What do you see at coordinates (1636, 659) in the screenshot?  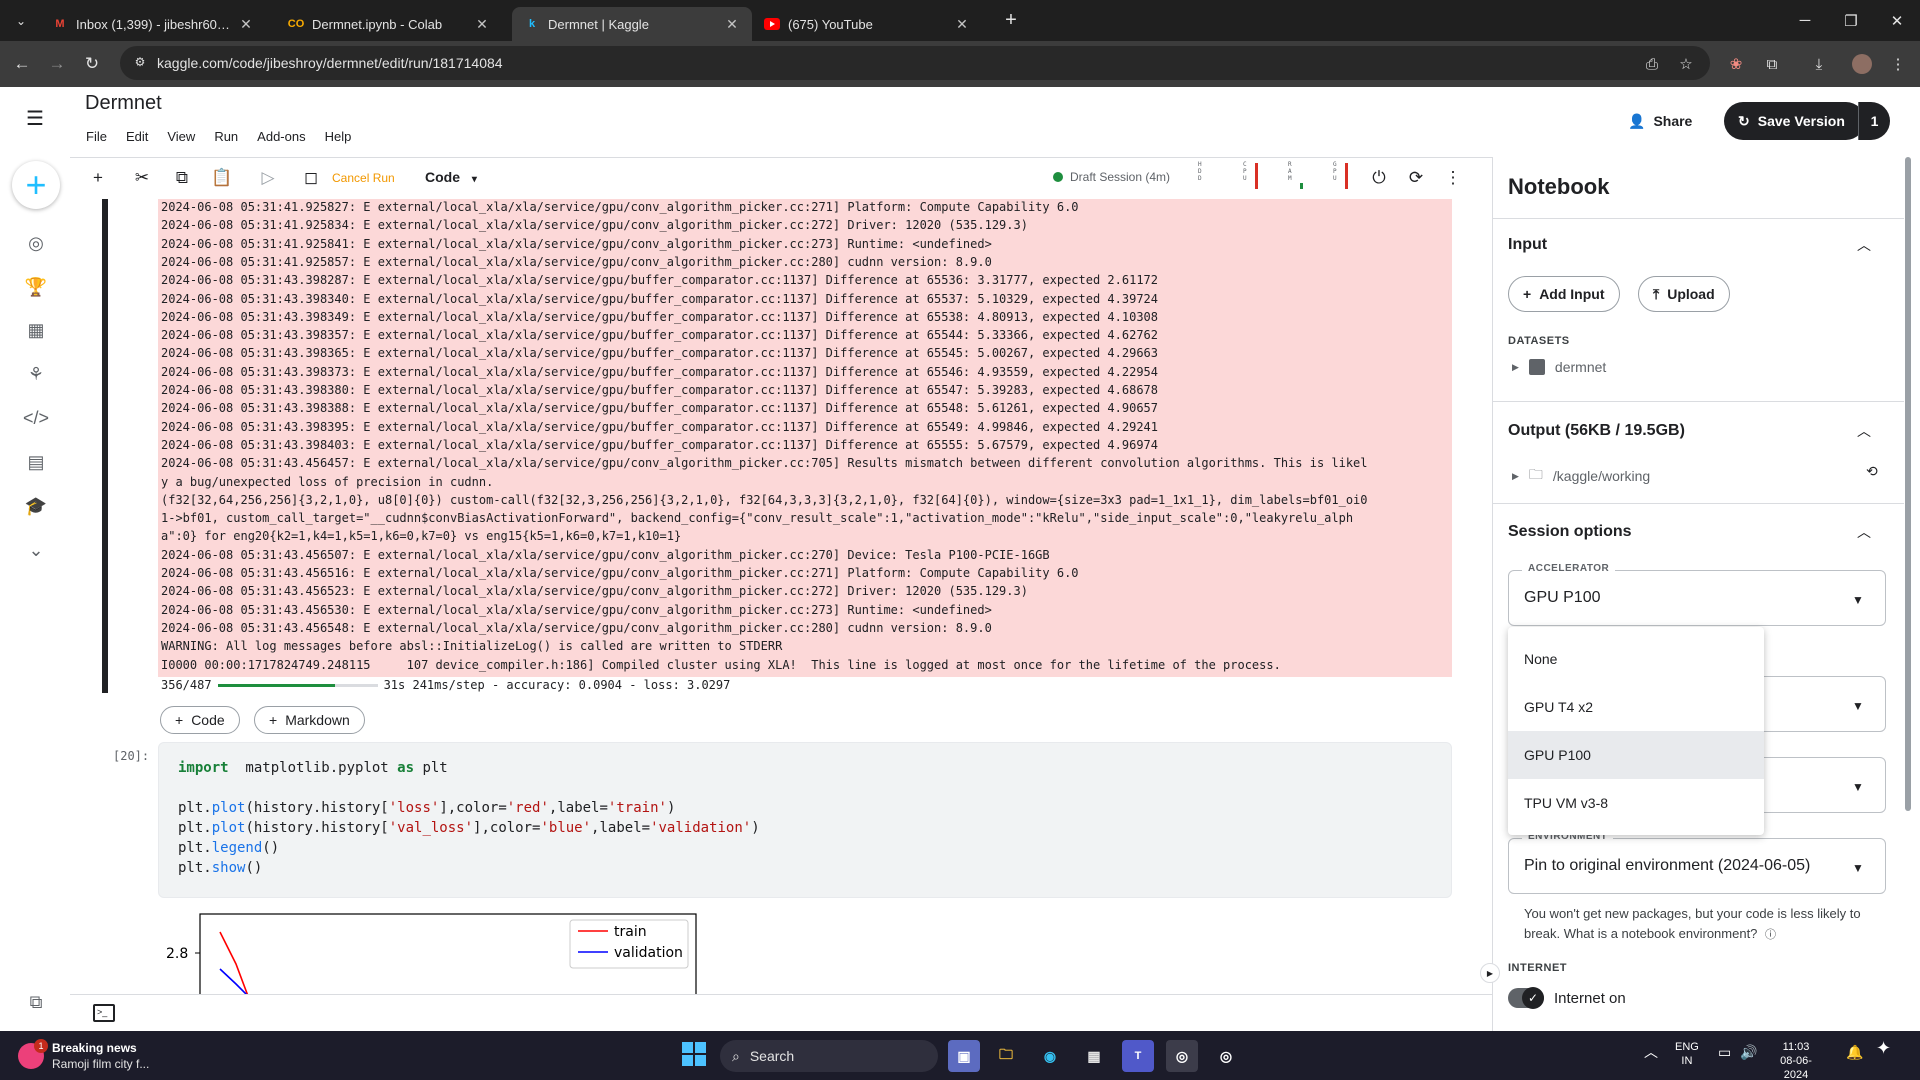 I see `accelerator-option-none: None` at bounding box center [1636, 659].